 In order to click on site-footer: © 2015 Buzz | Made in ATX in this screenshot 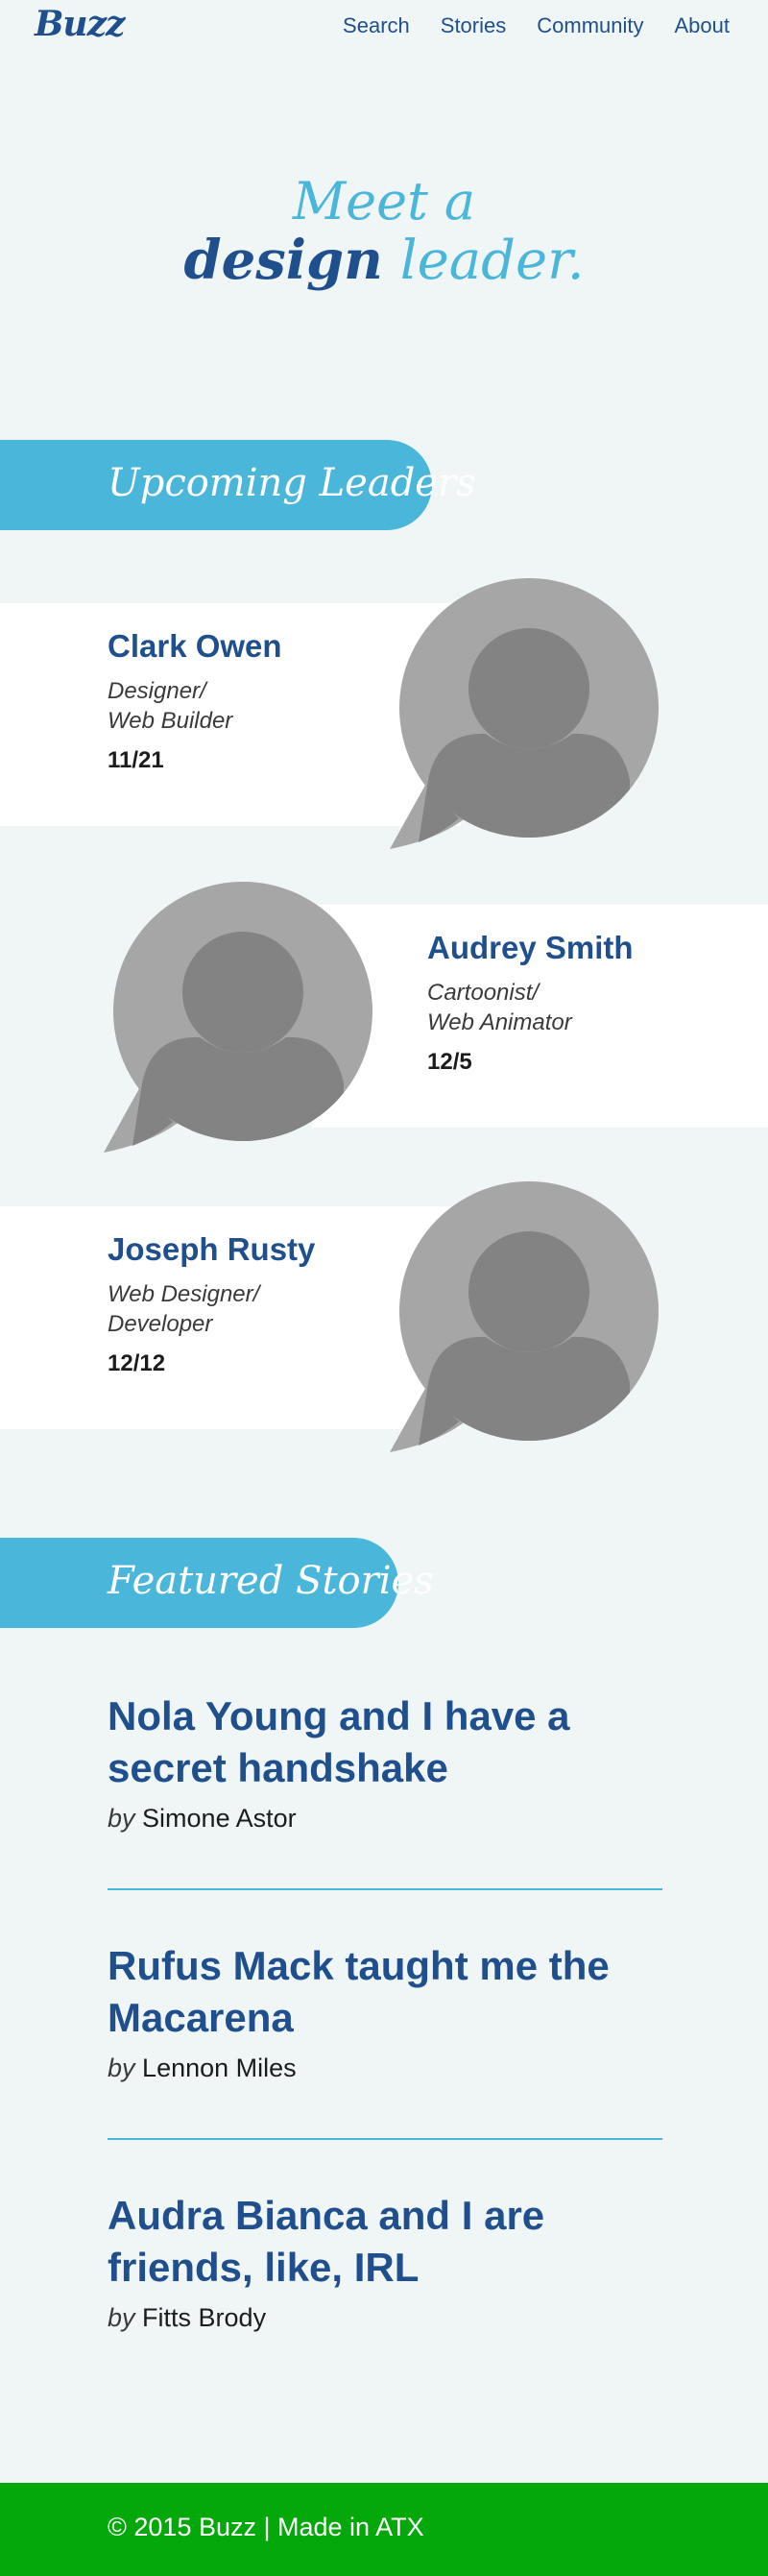, I will do `click(384, 2529)`.